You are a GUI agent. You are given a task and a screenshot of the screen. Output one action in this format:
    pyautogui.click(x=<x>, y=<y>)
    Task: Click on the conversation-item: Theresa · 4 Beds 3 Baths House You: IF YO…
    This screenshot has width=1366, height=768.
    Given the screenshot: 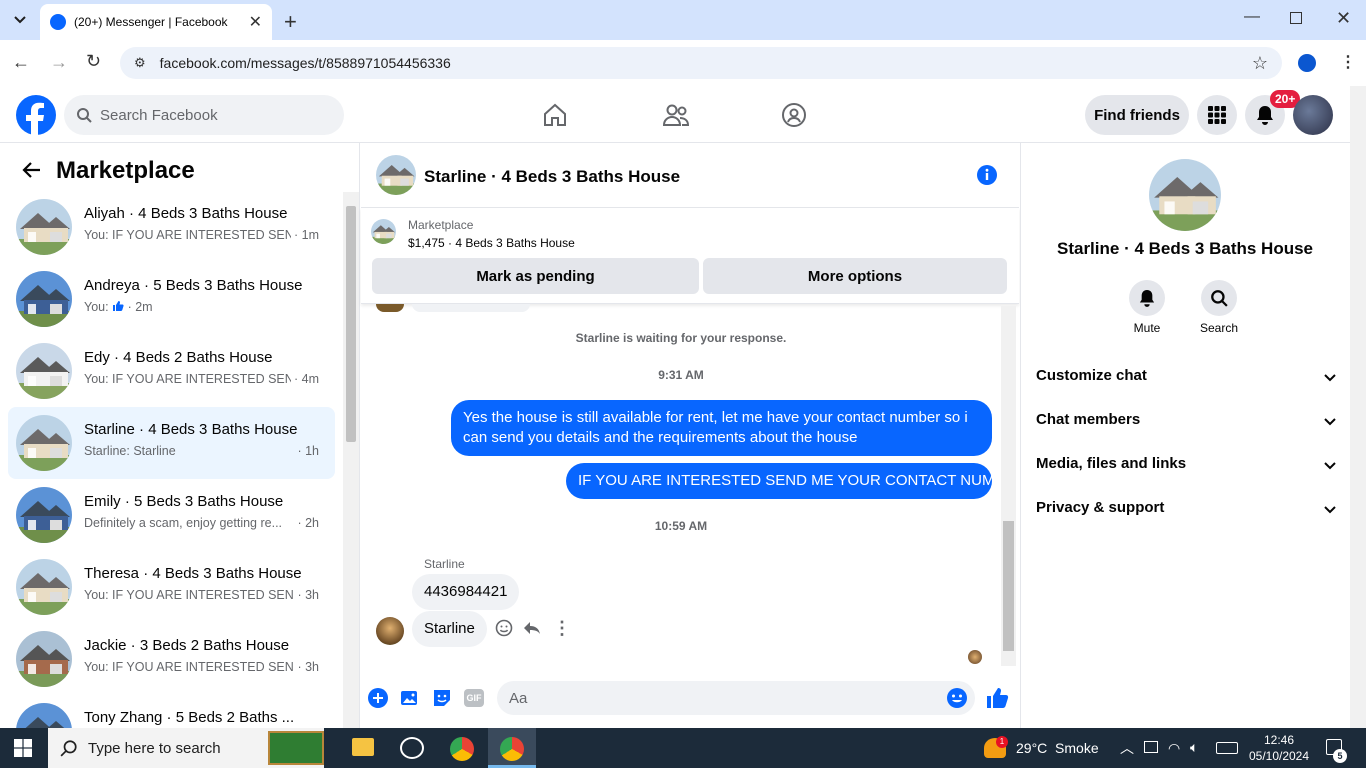 What is the action you would take?
    pyautogui.click(x=171, y=587)
    